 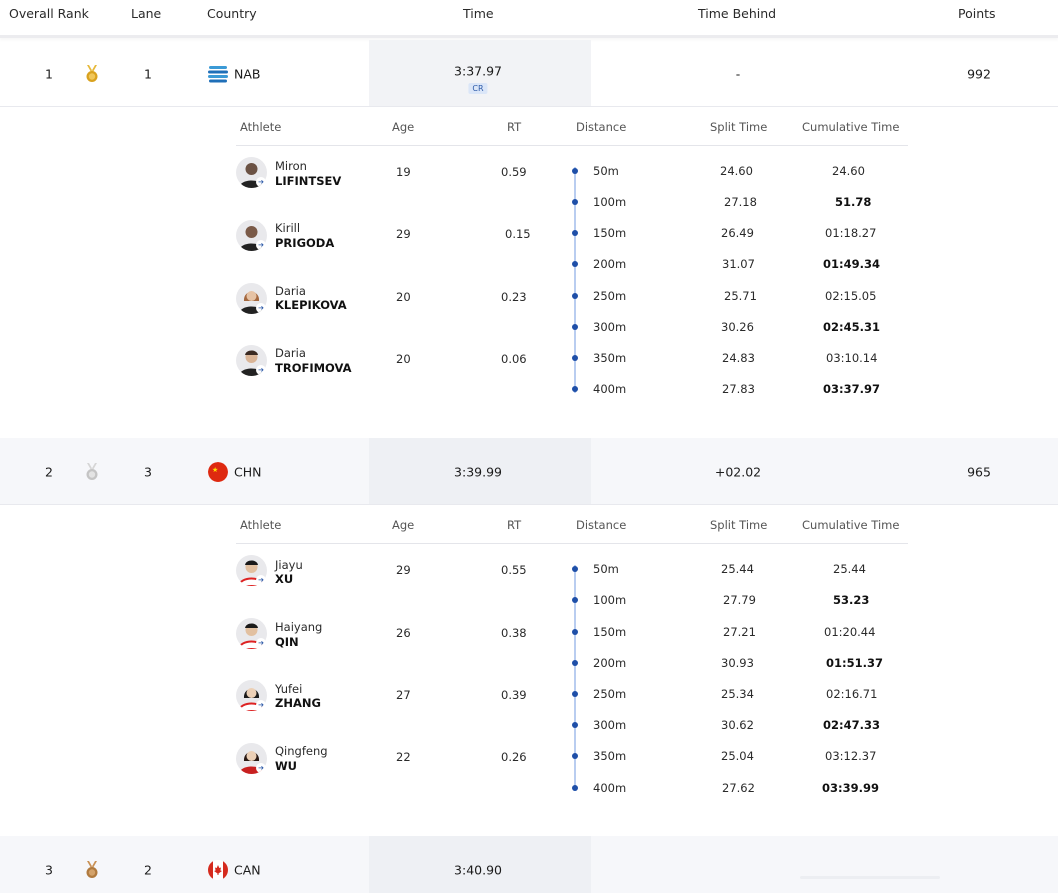 What do you see at coordinates (92, 869) in the screenshot?
I see `bronze-medal-icon` at bounding box center [92, 869].